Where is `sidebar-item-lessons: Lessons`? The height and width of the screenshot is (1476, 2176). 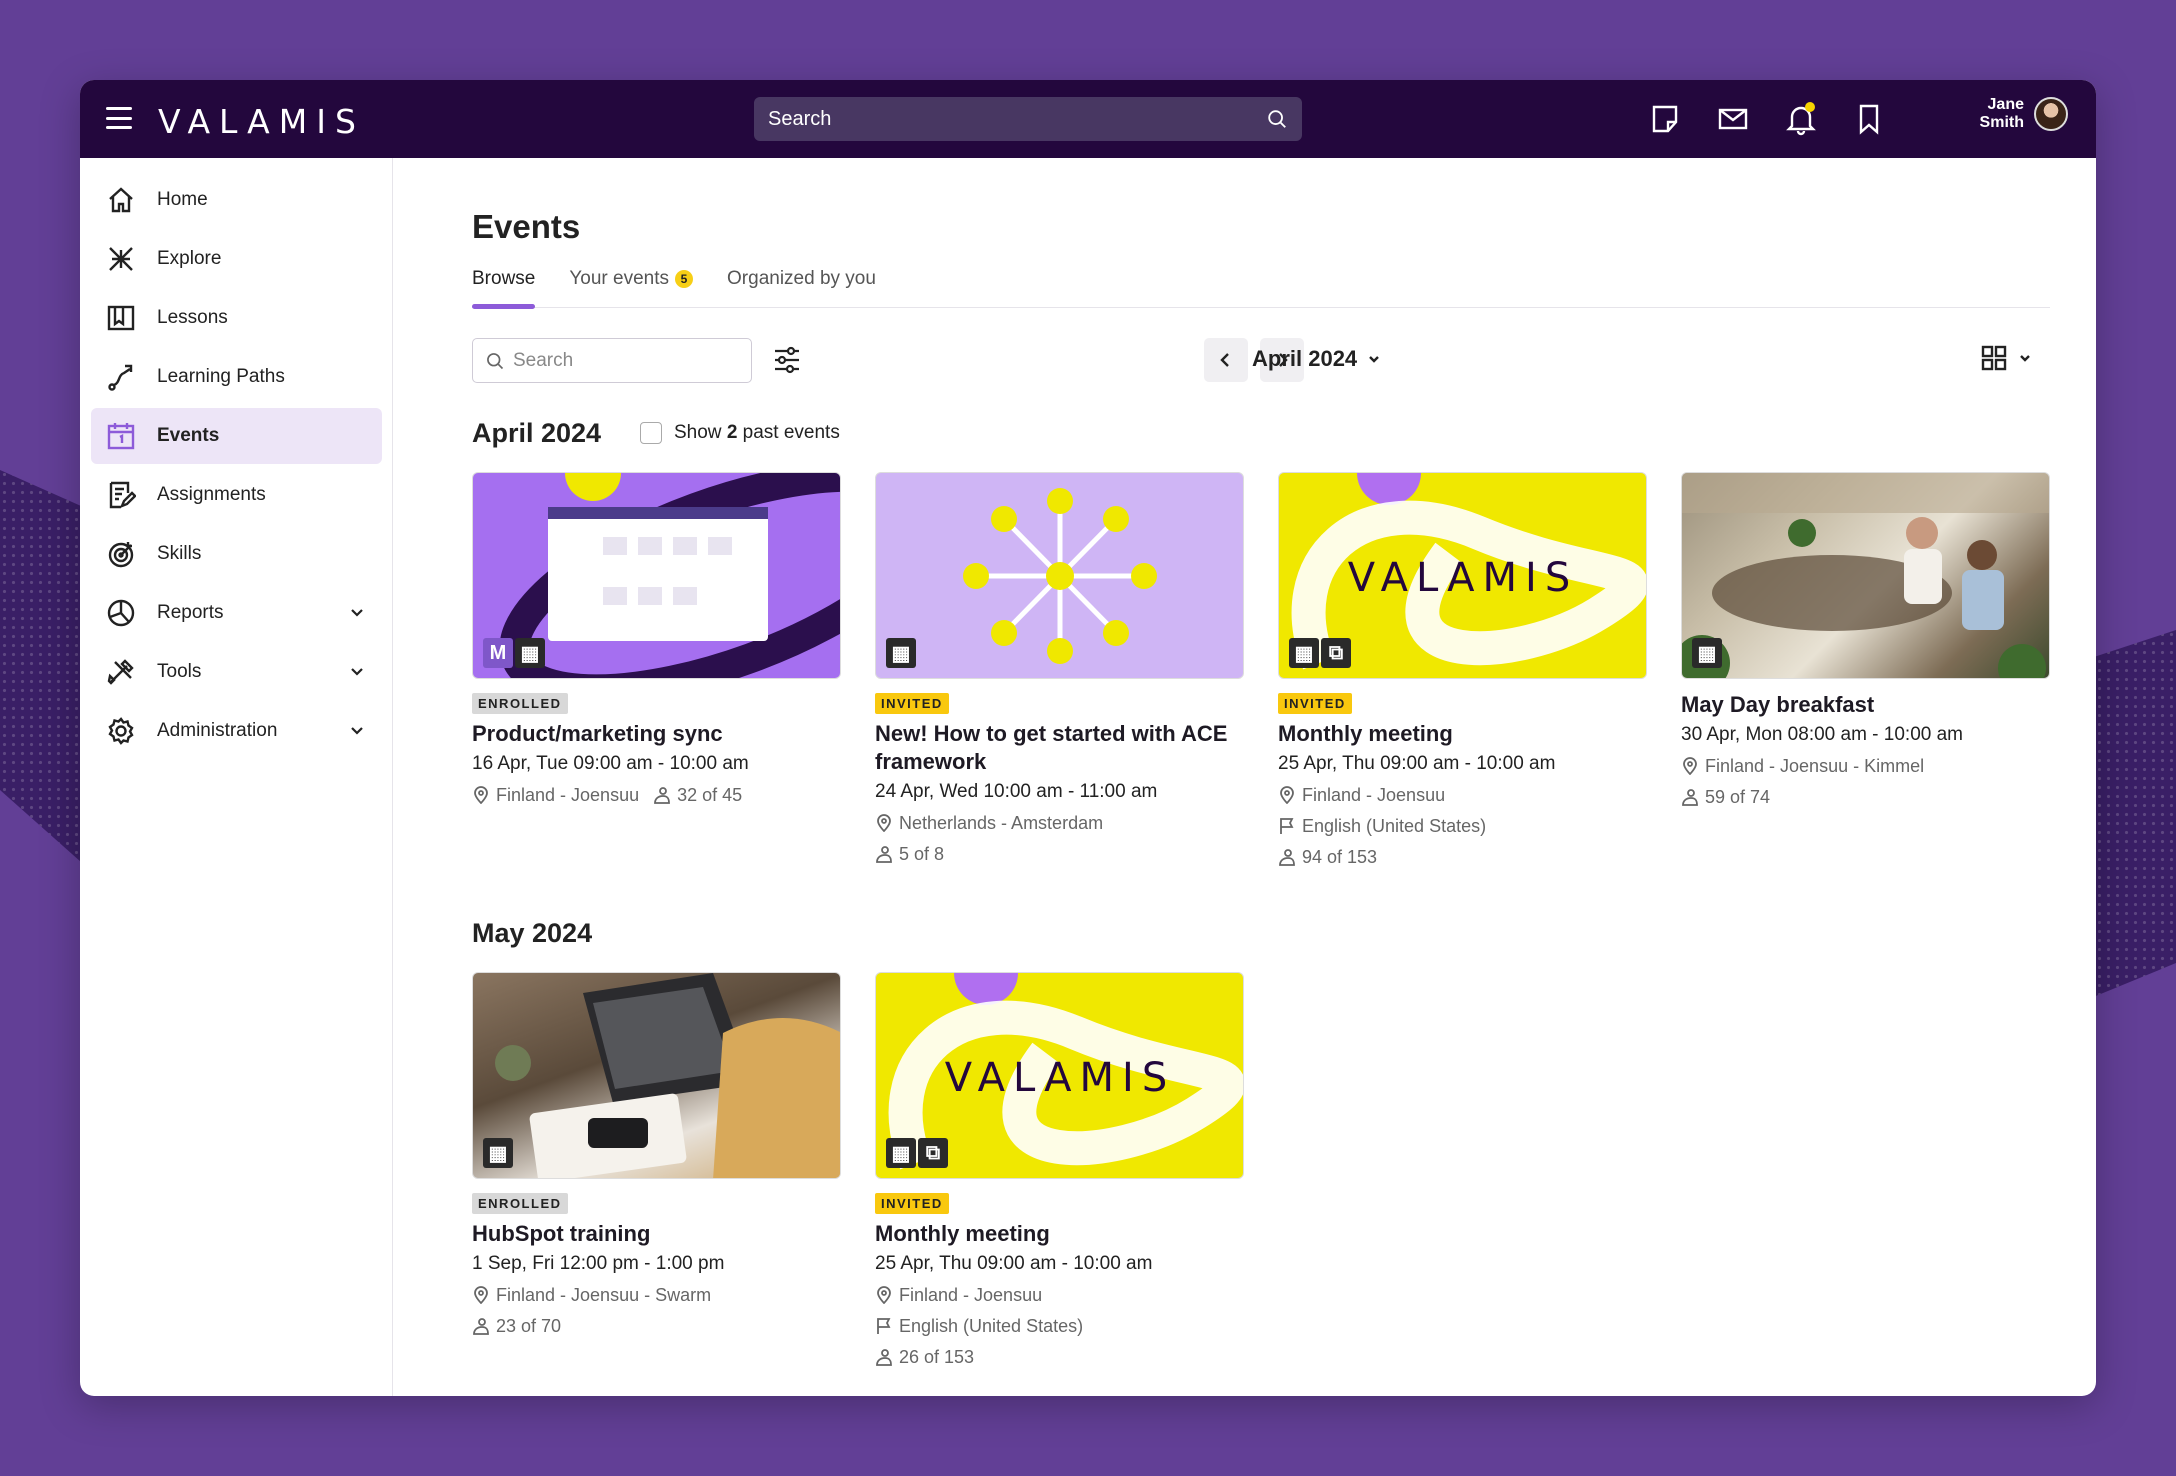 sidebar-item-lessons: Lessons is located at coordinates (236, 318).